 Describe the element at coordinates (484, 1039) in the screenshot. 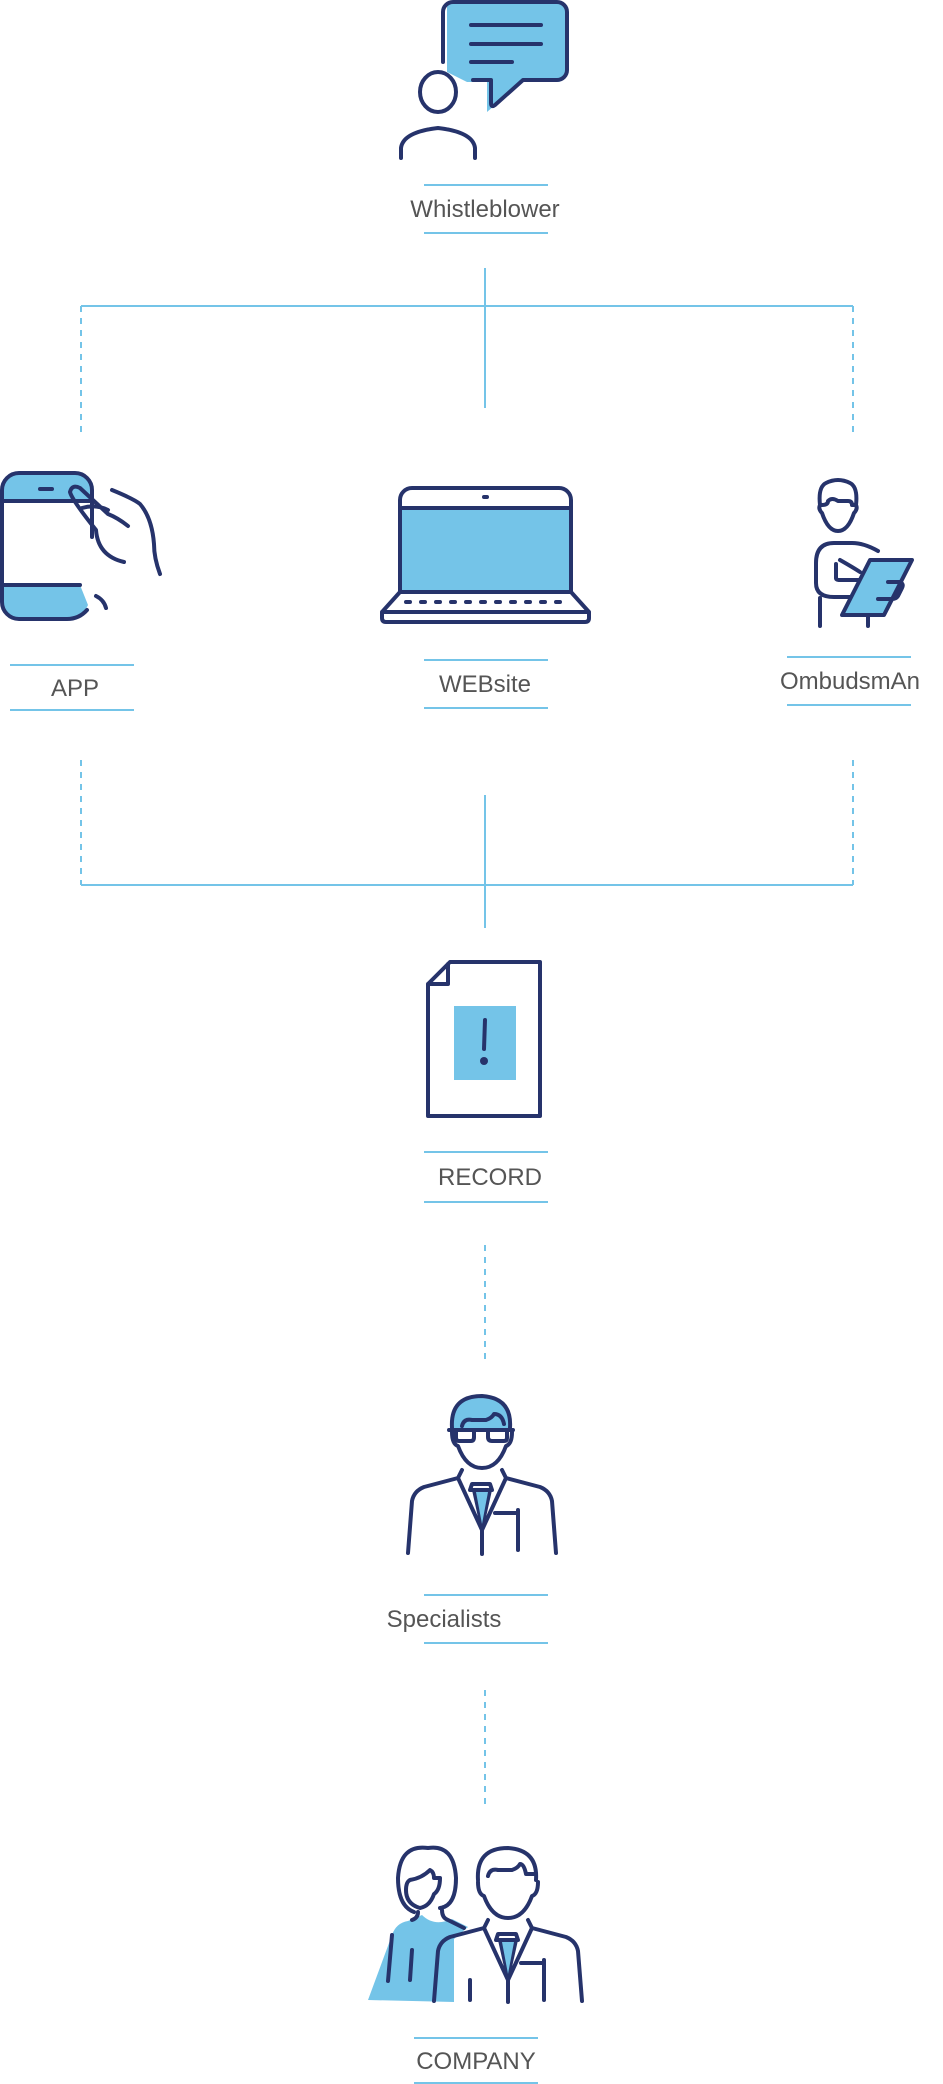

I see `document-alert-icon` at that location.